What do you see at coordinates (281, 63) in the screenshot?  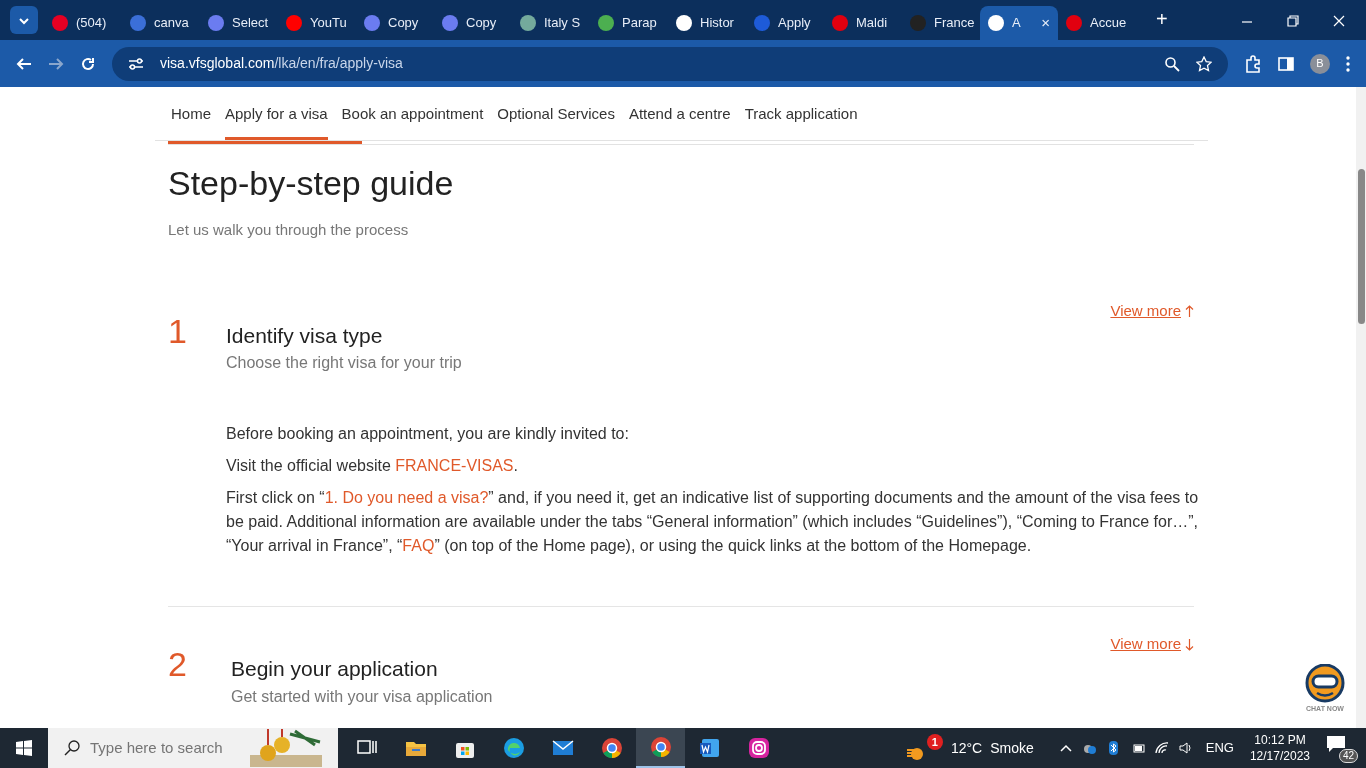 I see `url-text: visa.vfsglobal.com/lka/en/fra/apply-visa` at bounding box center [281, 63].